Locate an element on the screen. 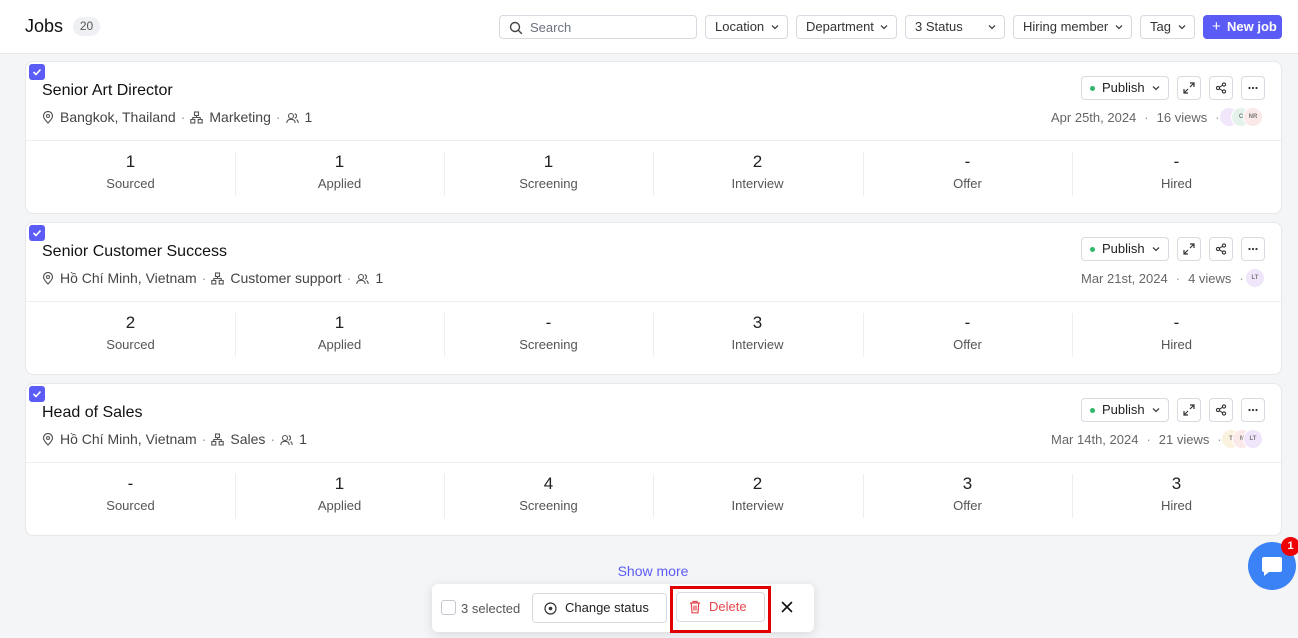 The height and width of the screenshot is (638, 1298). filter-department: Department is located at coordinates (846, 27).